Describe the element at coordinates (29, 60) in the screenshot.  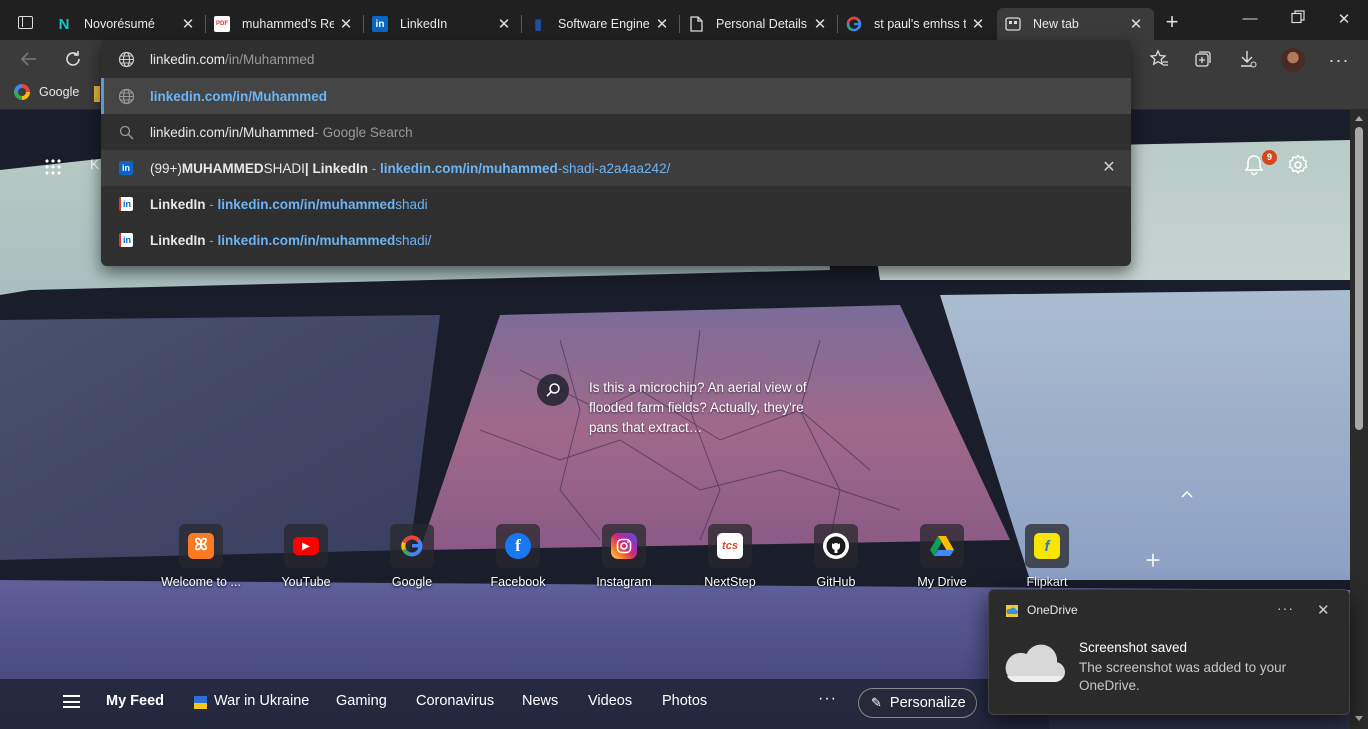
I see `back-icon` at that location.